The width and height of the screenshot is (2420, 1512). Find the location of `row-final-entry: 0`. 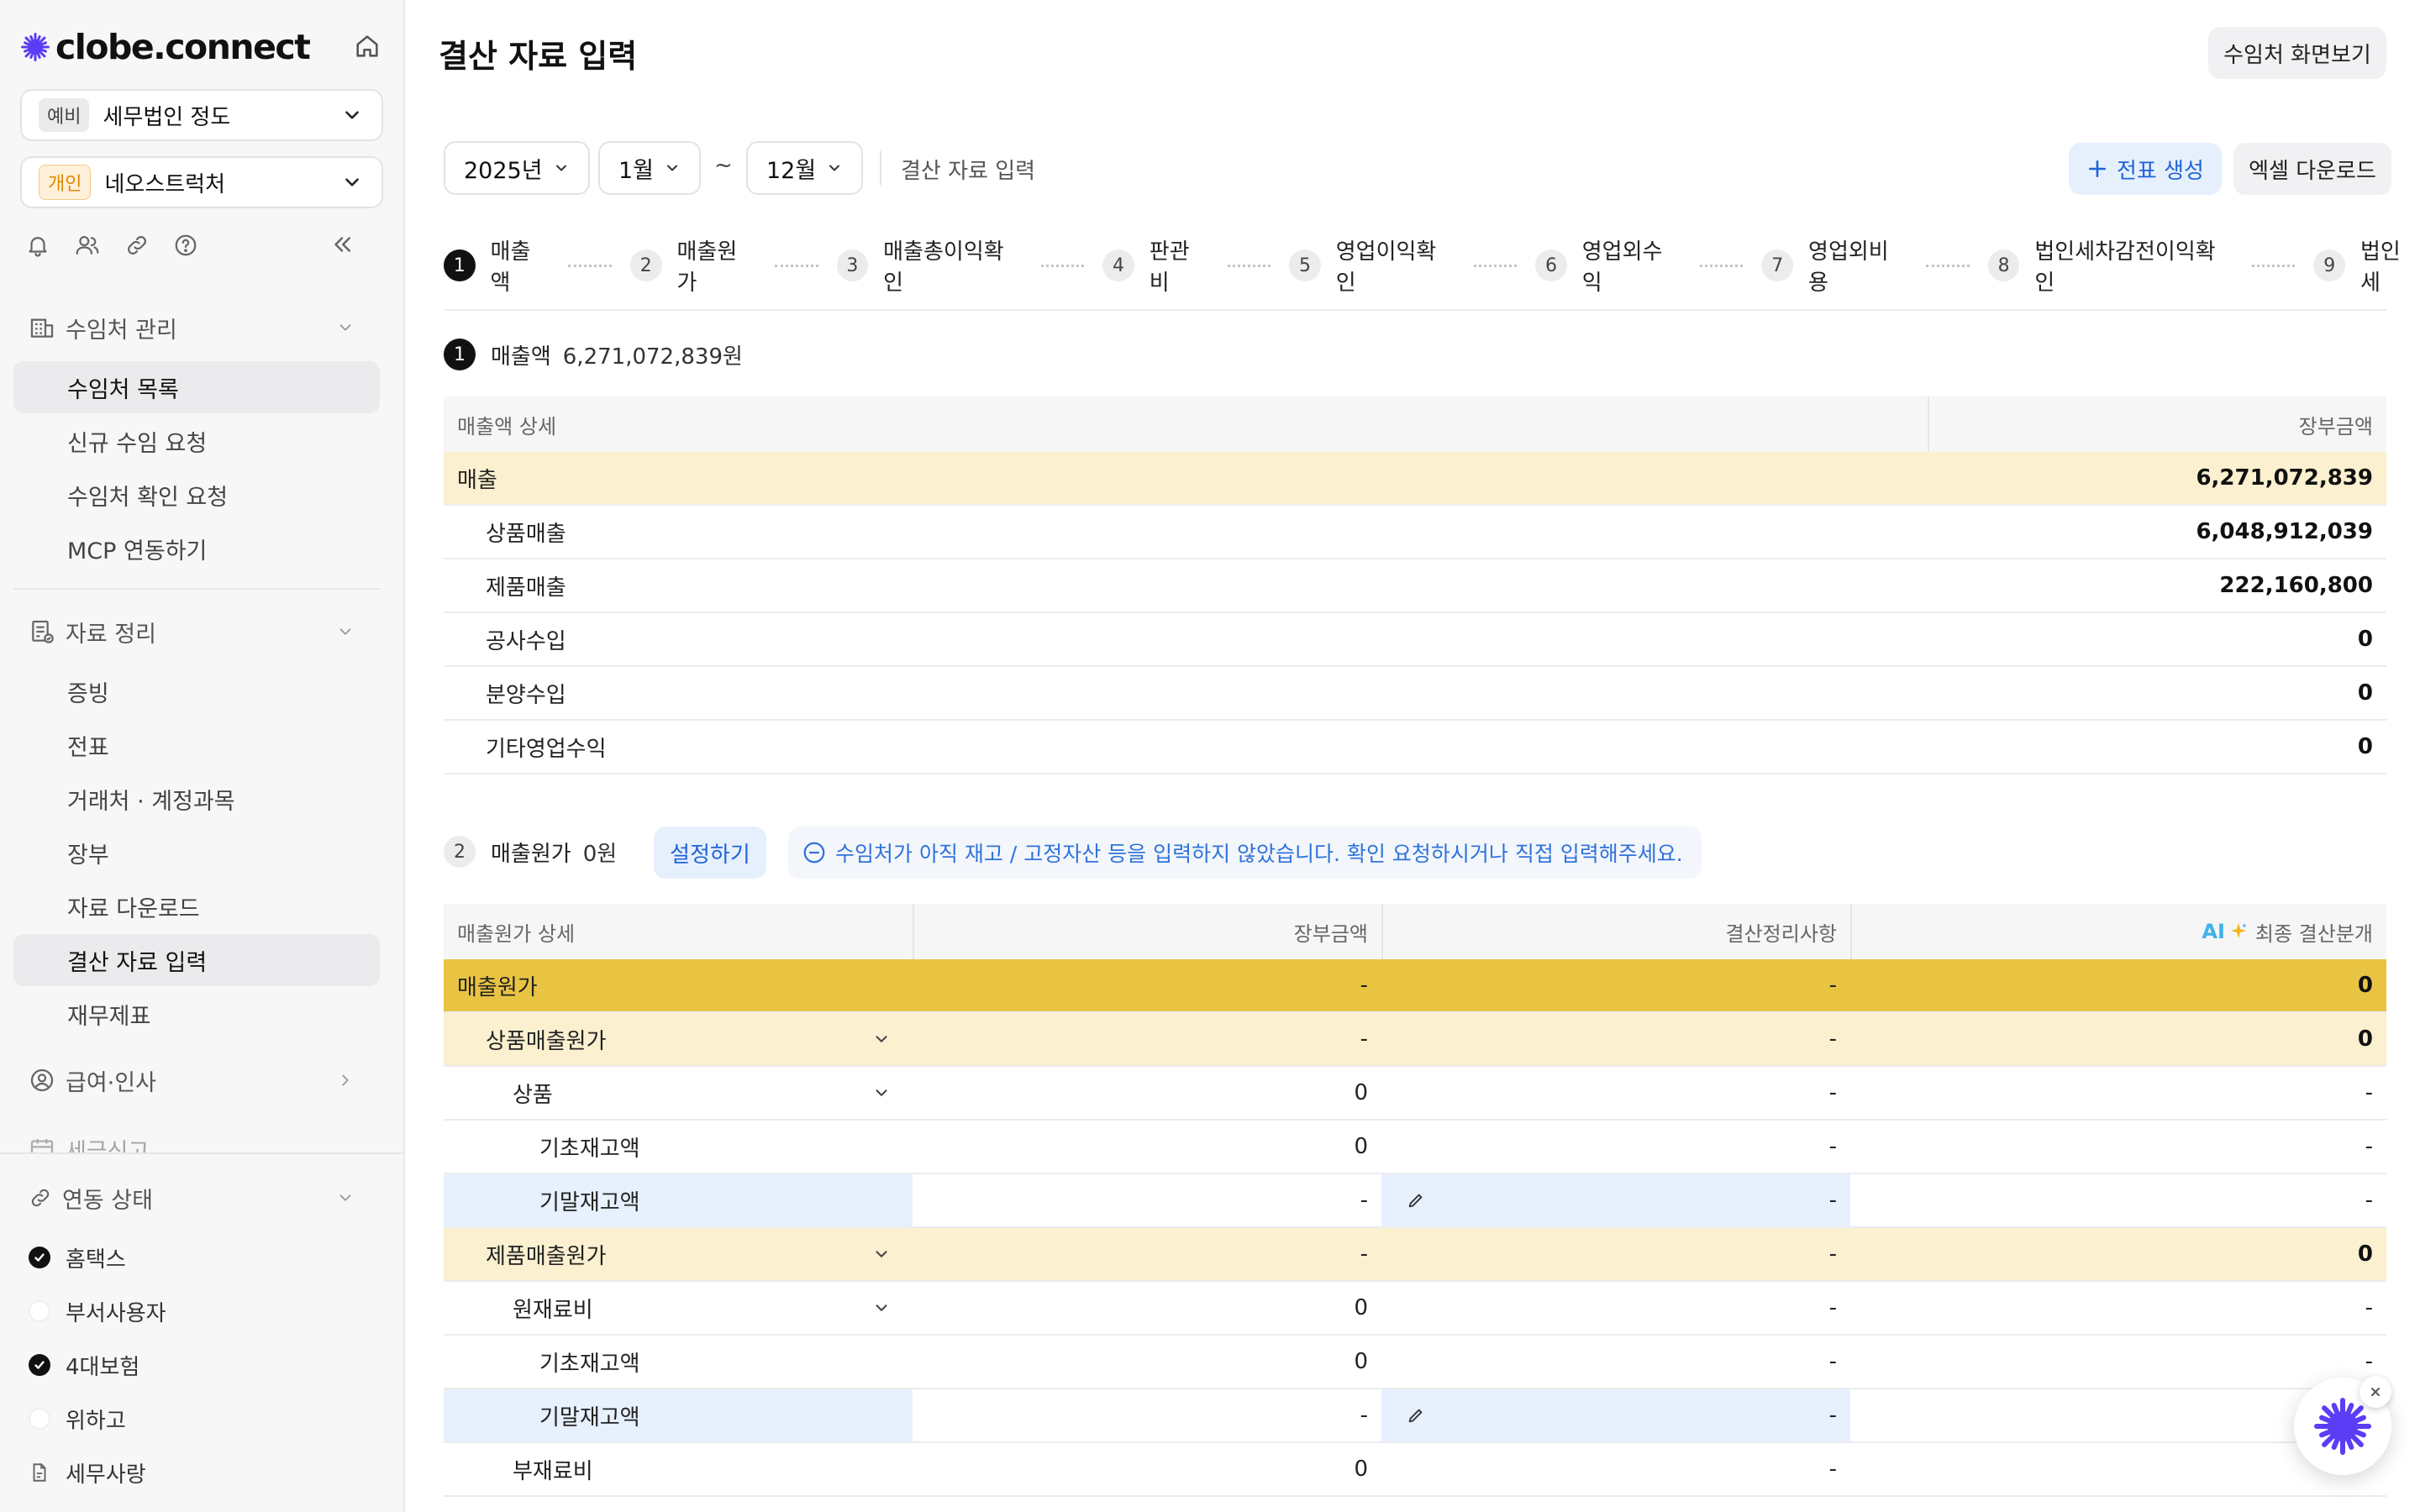

row-final-entry: 0 is located at coordinates (2365, 1039).